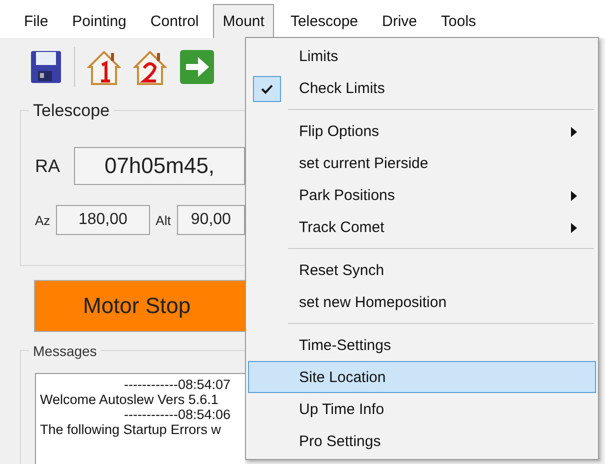  Describe the element at coordinates (422, 302) in the screenshot. I see `menu-item: set new Homeposition` at that location.